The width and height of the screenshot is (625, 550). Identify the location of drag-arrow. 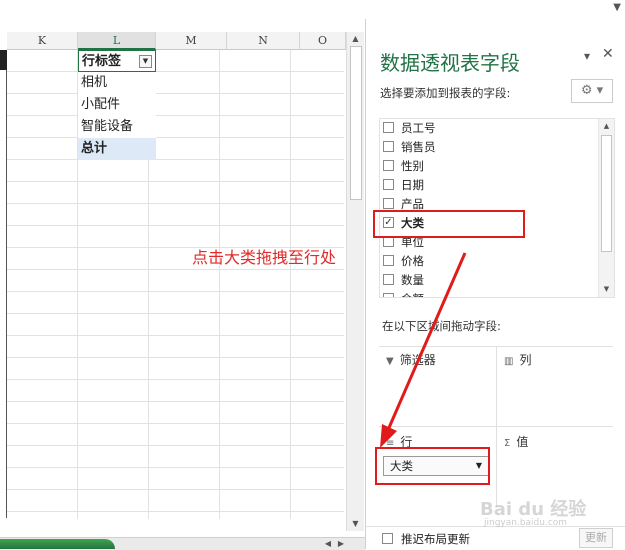
(423, 350).